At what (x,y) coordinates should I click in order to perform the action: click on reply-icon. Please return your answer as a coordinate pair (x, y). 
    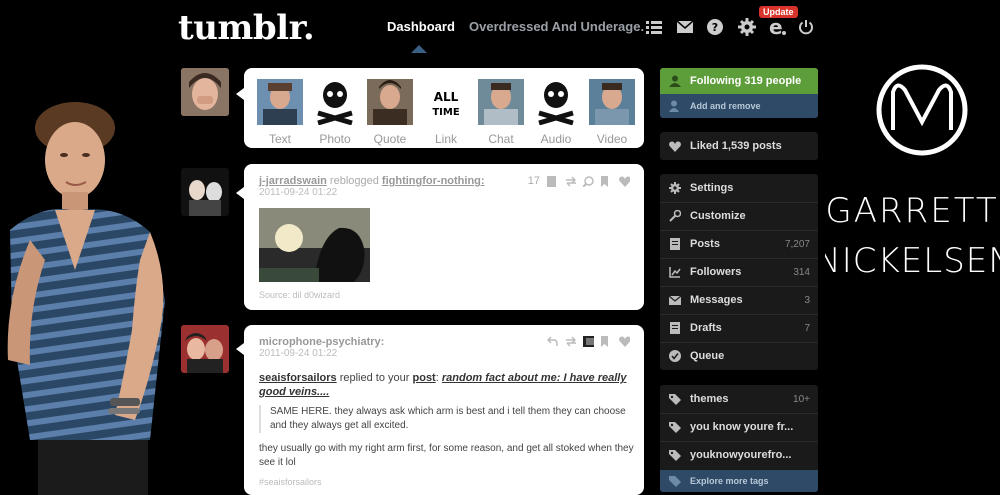
    Looking at the image, I should click on (552, 341).